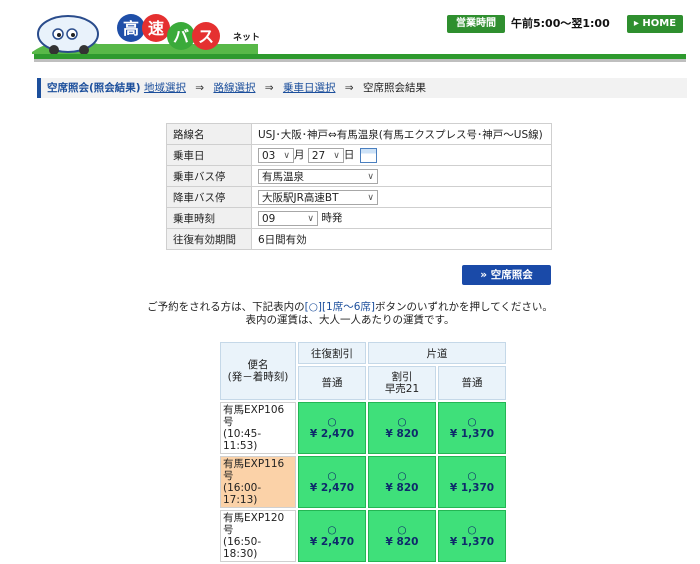 This screenshot has height=564, width=700. What do you see at coordinates (325, 155) in the screenshot?
I see `day-select: 27 ∨` at bounding box center [325, 155].